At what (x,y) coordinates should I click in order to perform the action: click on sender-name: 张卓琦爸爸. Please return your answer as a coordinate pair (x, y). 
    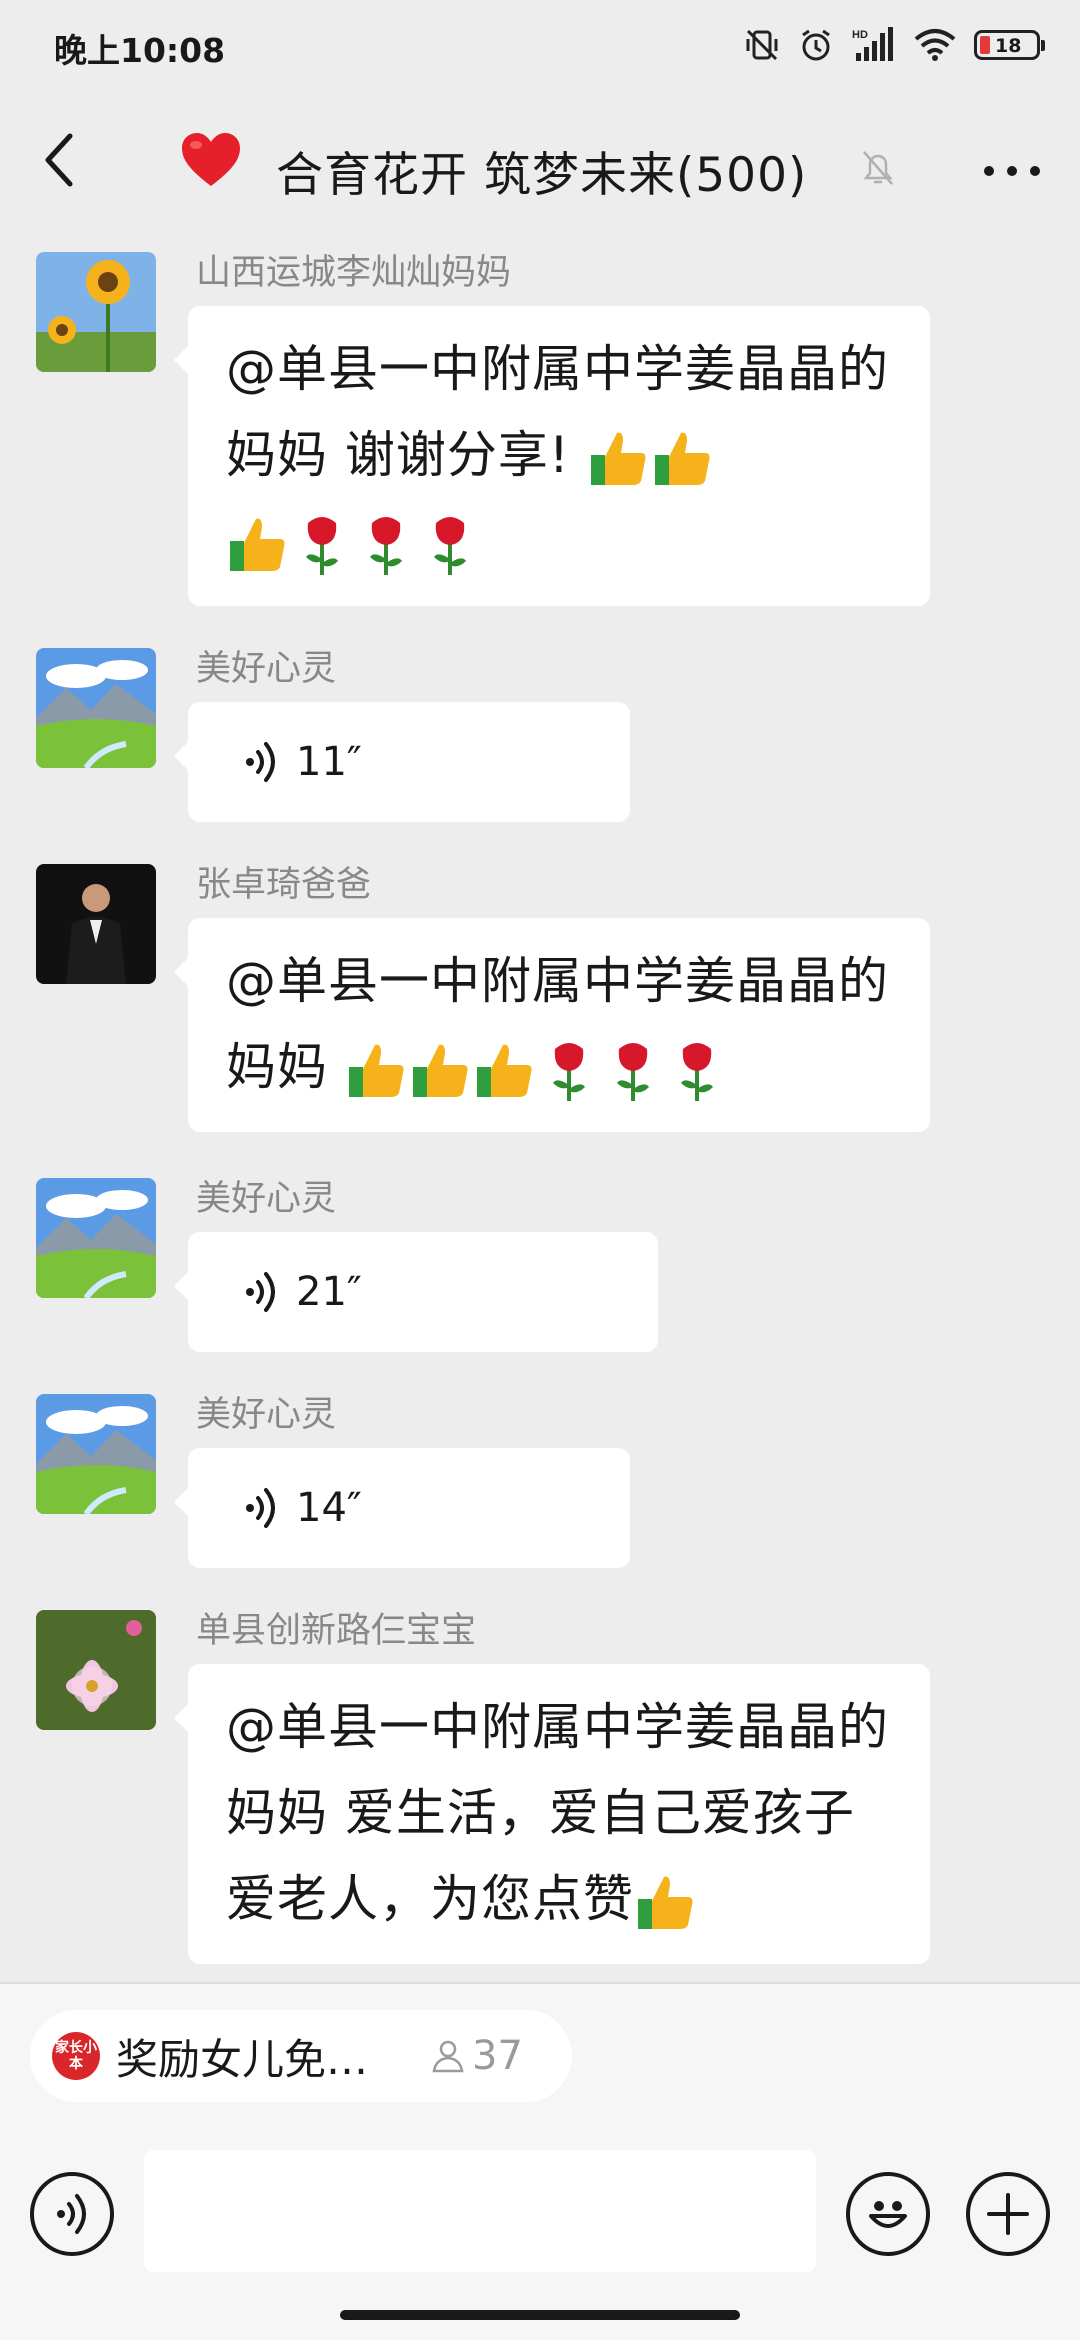
    Looking at the image, I should click on (284, 885).